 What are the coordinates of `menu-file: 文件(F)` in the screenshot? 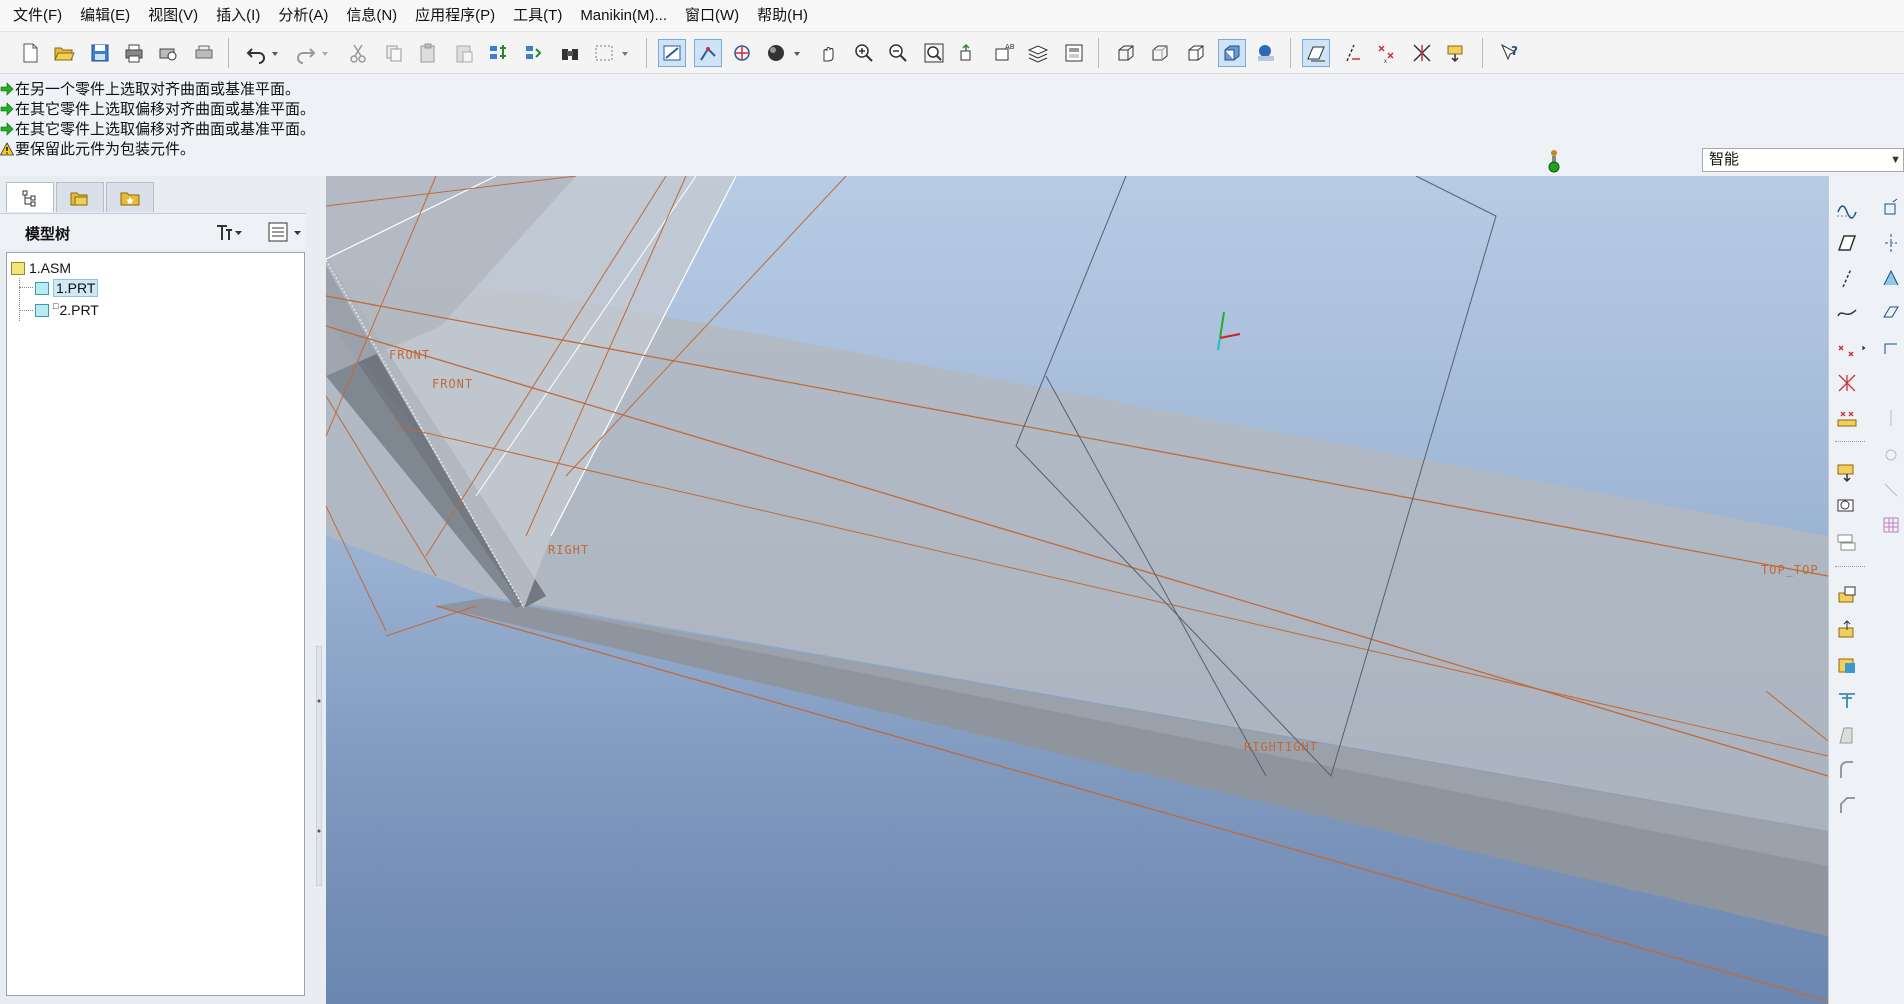 It's located at (37, 16).